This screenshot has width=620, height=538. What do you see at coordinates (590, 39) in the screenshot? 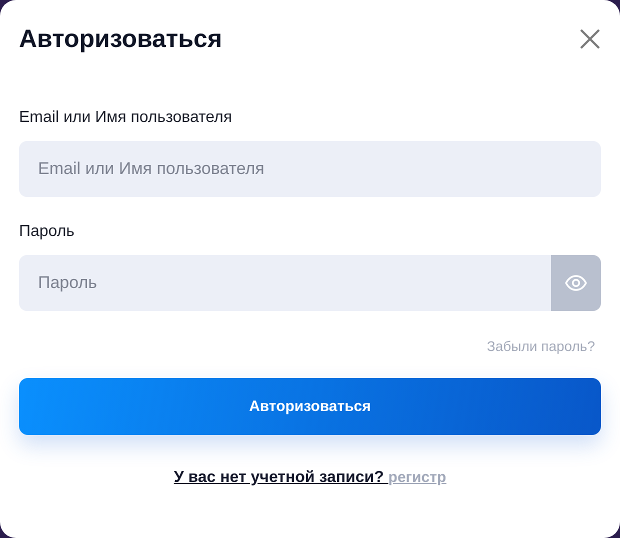
I see `close-button` at bounding box center [590, 39].